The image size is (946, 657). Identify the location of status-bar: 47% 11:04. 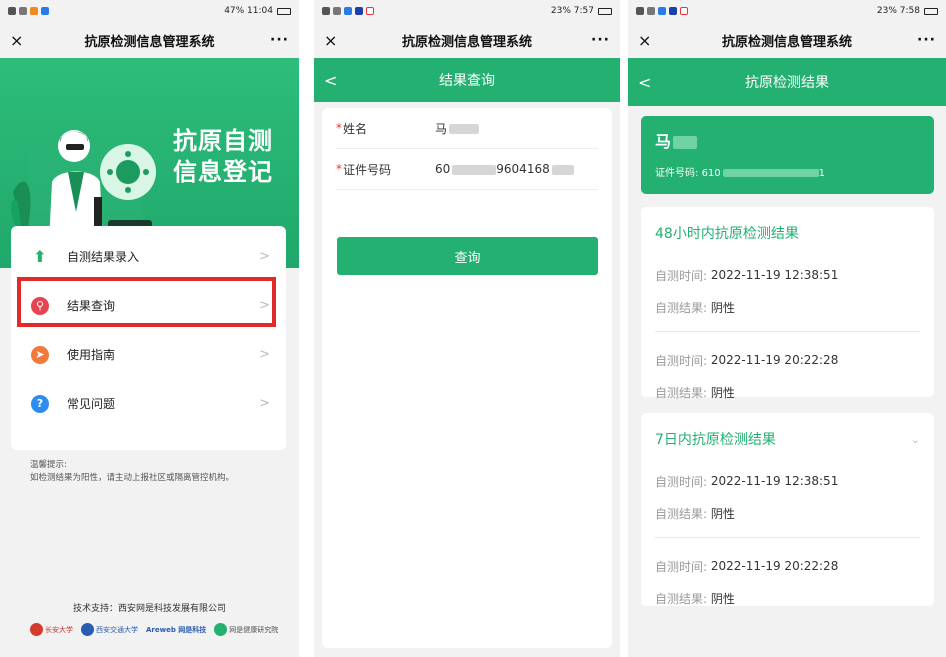
(149, 11).